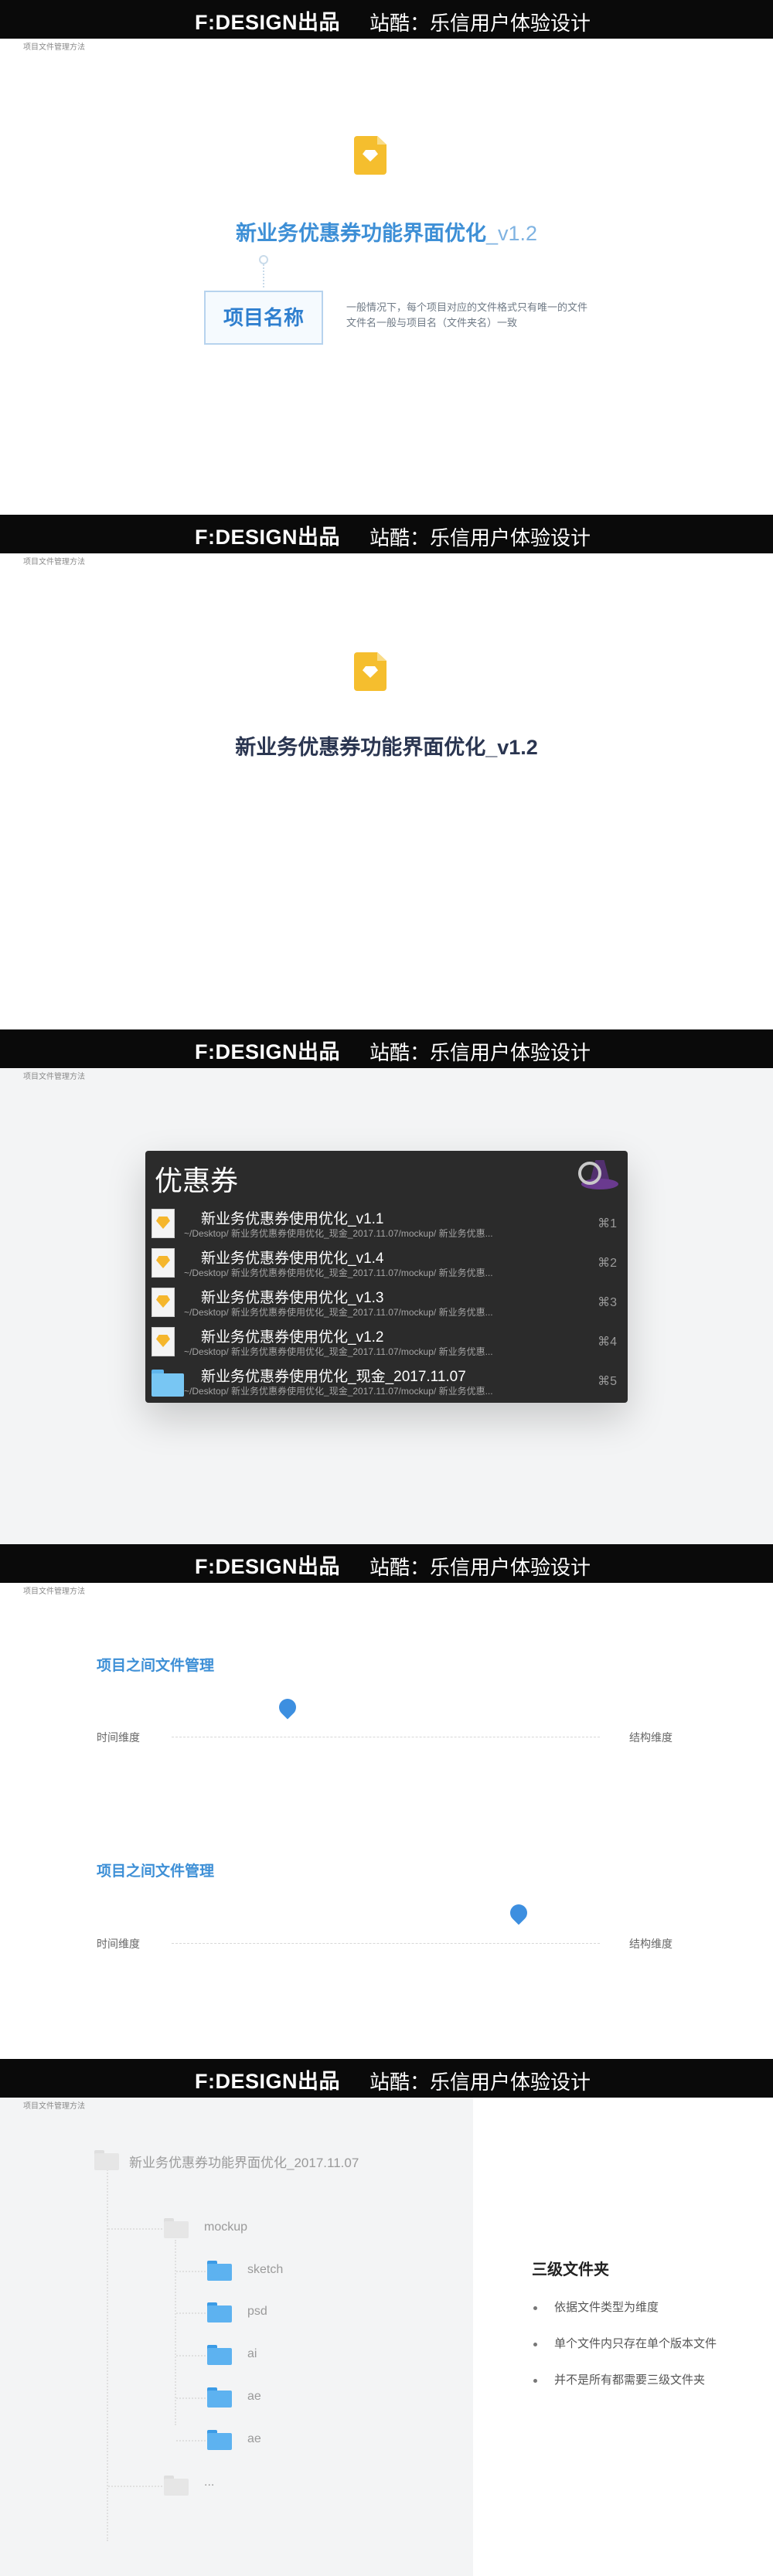 Image resolution: width=773 pixels, height=2576 pixels. I want to click on side-list-item: 单个文件内只存在单个版本文件, so click(625, 2343).